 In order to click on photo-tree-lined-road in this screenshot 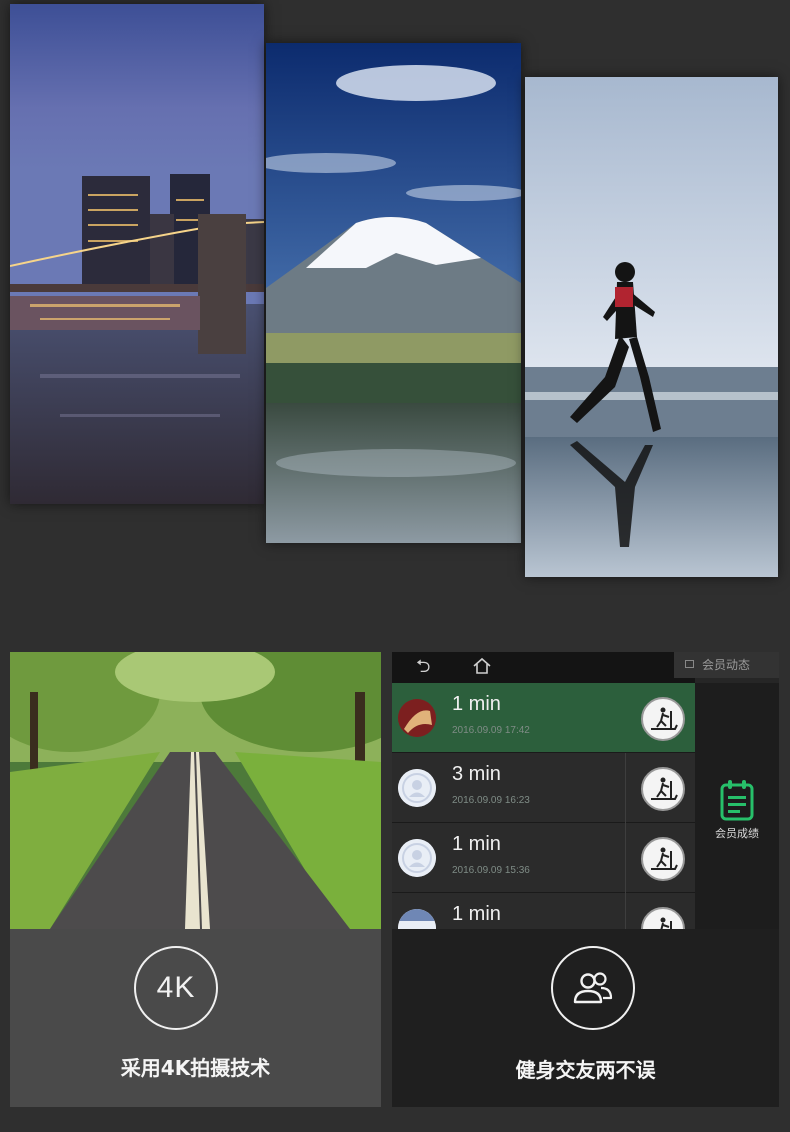, I will do `click(195, 790)`.